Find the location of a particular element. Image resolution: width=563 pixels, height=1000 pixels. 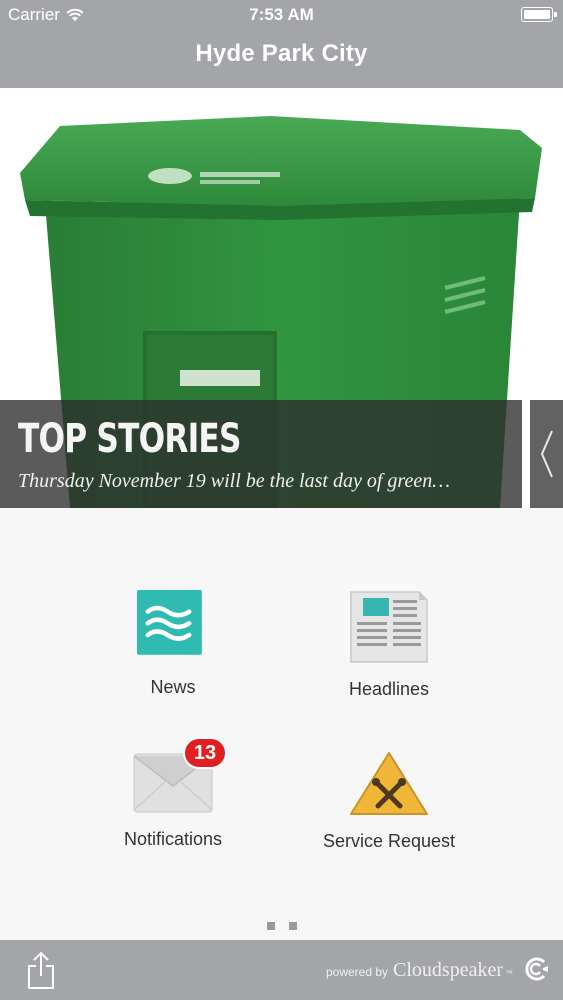

newspaper-icon is located at coordinates (389, 627).